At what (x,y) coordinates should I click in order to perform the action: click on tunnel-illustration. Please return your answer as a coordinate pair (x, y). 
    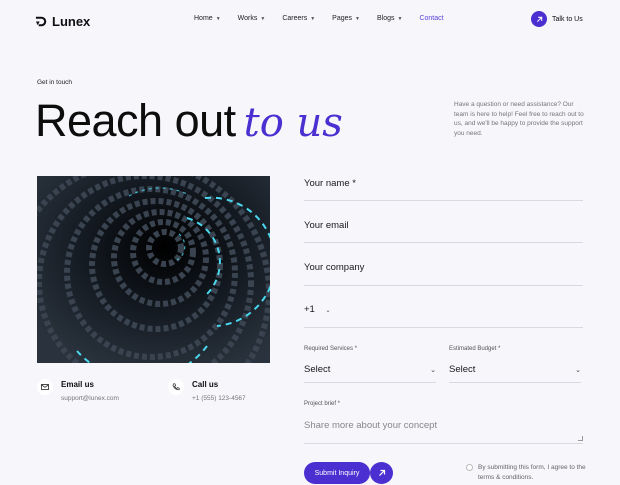
    Looking at the image, I should click on (153, 269).